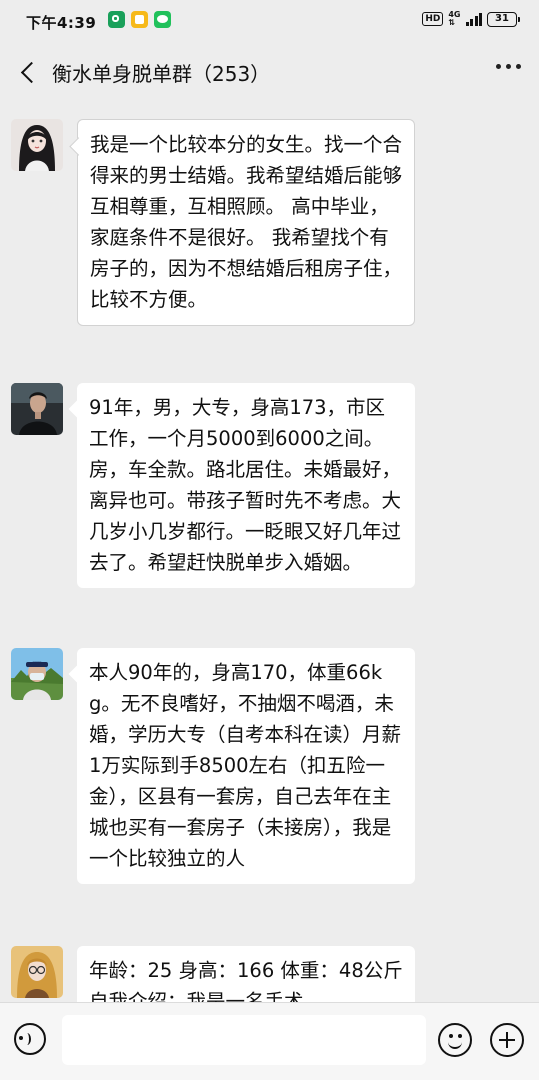  Describe the element at coordinates (25, 1039) in the screenshot. I see `voice-icon` at that location.